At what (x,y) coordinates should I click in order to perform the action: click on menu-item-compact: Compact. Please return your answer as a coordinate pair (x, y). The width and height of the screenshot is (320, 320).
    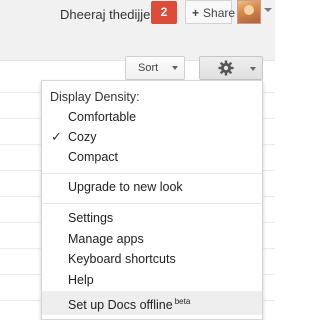
    Looking at the image, I should click on (152, 157).